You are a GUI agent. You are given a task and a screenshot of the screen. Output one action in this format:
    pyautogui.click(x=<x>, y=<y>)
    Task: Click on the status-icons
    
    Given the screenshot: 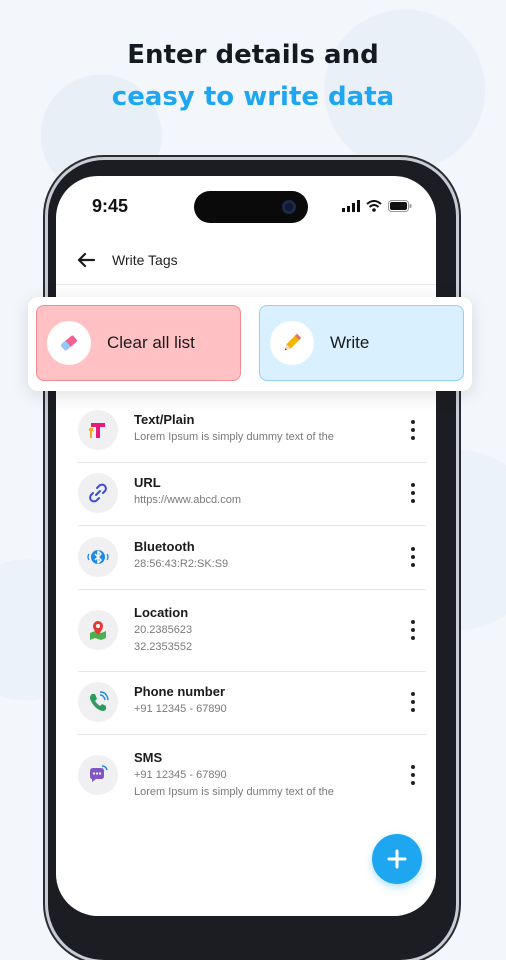 What is the action you would take?
    pyautogui.click(x=377, y=206)
    